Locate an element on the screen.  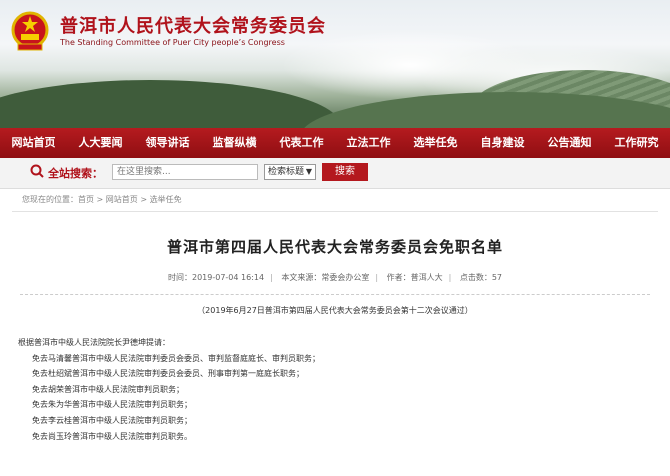
article-title: 普洱市第四届人民代表大会常务委员会免职名单 is located at coordinates (334, 247).